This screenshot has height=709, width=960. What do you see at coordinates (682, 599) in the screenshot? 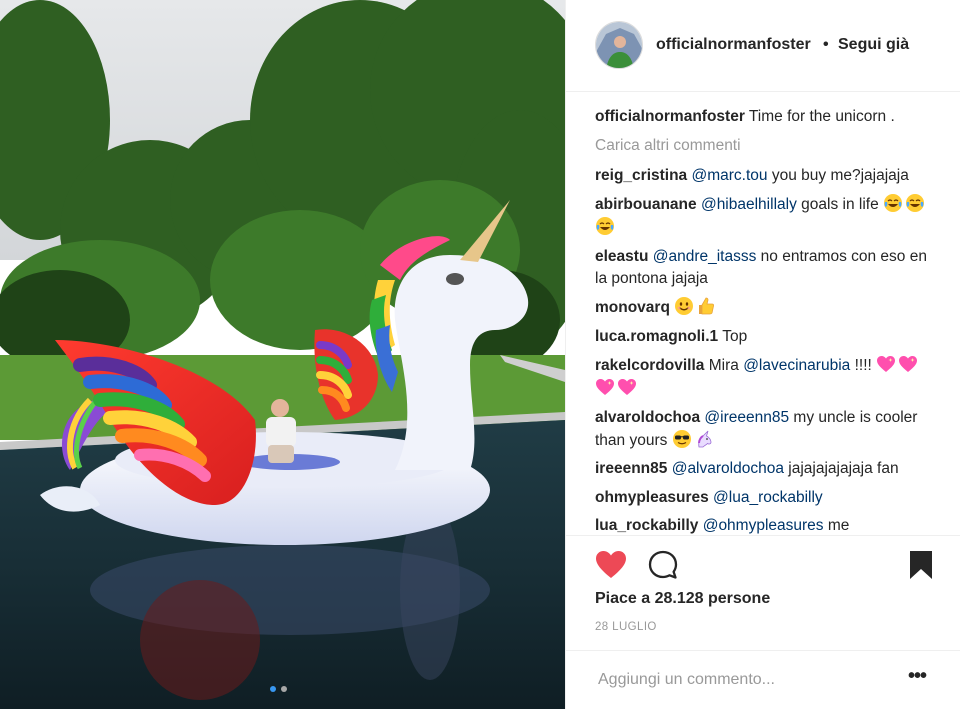
I see `likes-count: Piace a 28.128 persone` at bounding box center [682, 599].